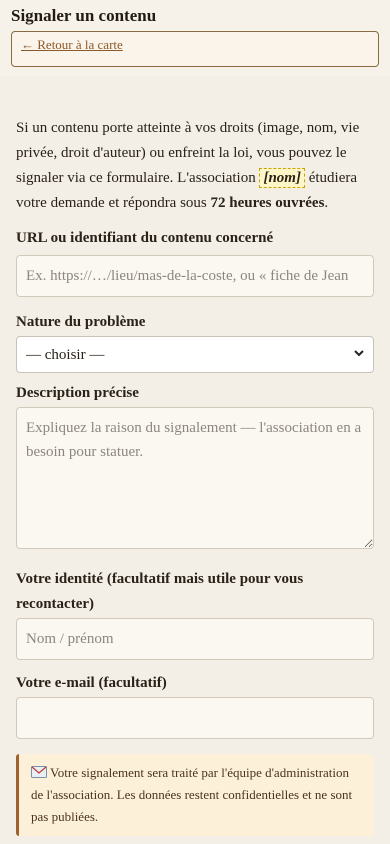  I want to click on association-name-tag: [nom], so click(282, 178).